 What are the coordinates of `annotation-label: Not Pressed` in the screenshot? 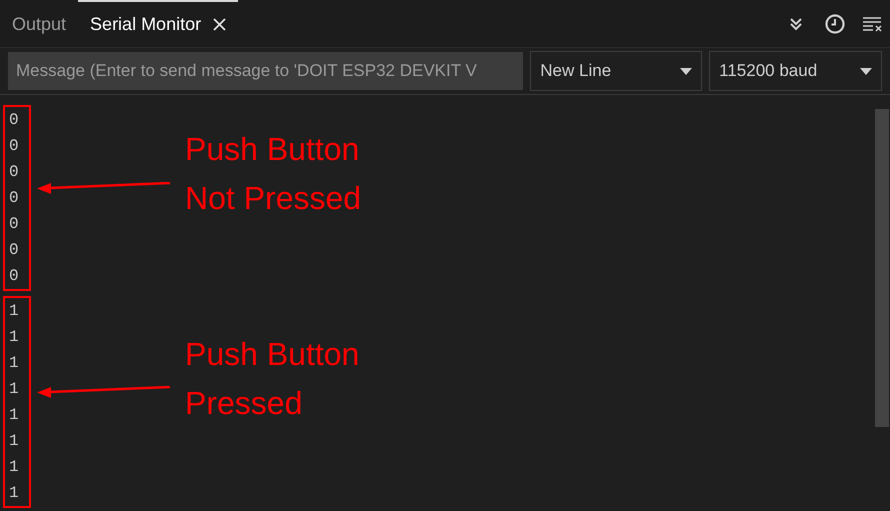 It's located at (273, 198).